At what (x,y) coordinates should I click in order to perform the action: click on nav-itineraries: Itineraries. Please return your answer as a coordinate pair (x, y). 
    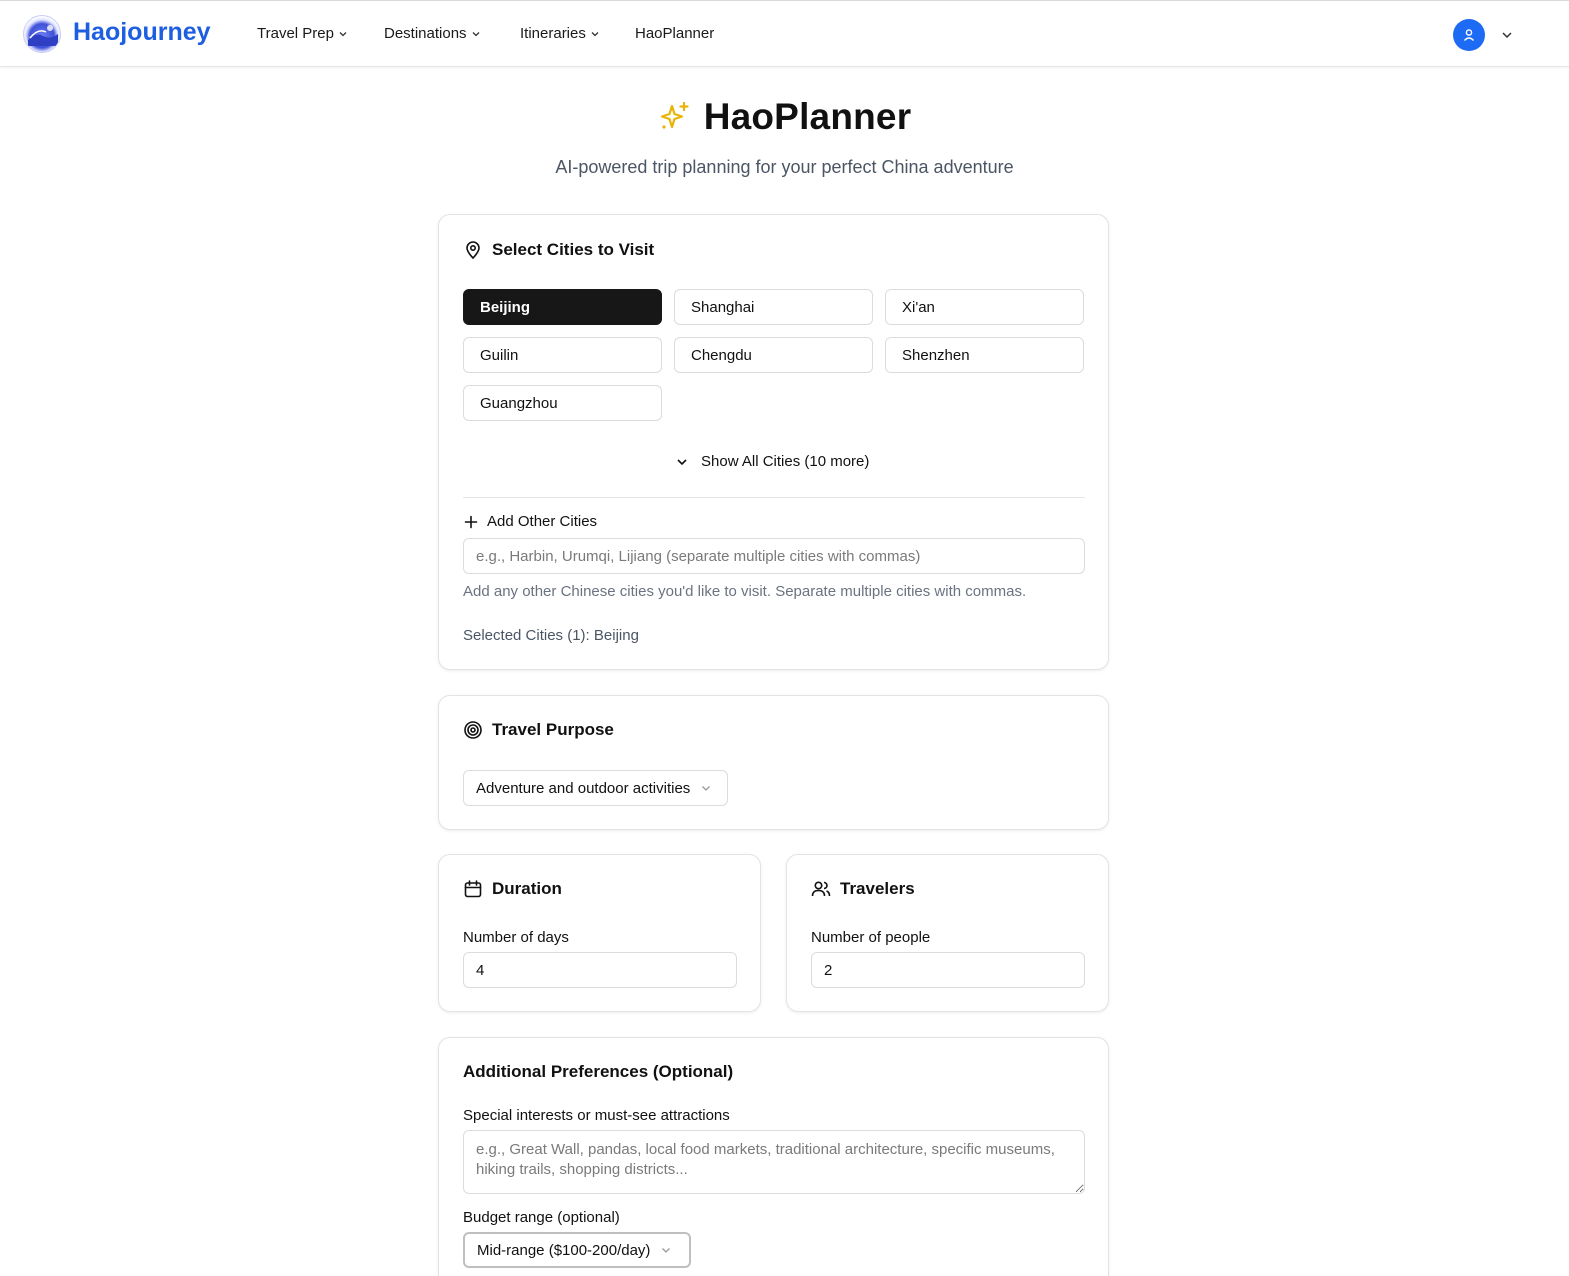
    Looking at the image, I should click on (560, 33).